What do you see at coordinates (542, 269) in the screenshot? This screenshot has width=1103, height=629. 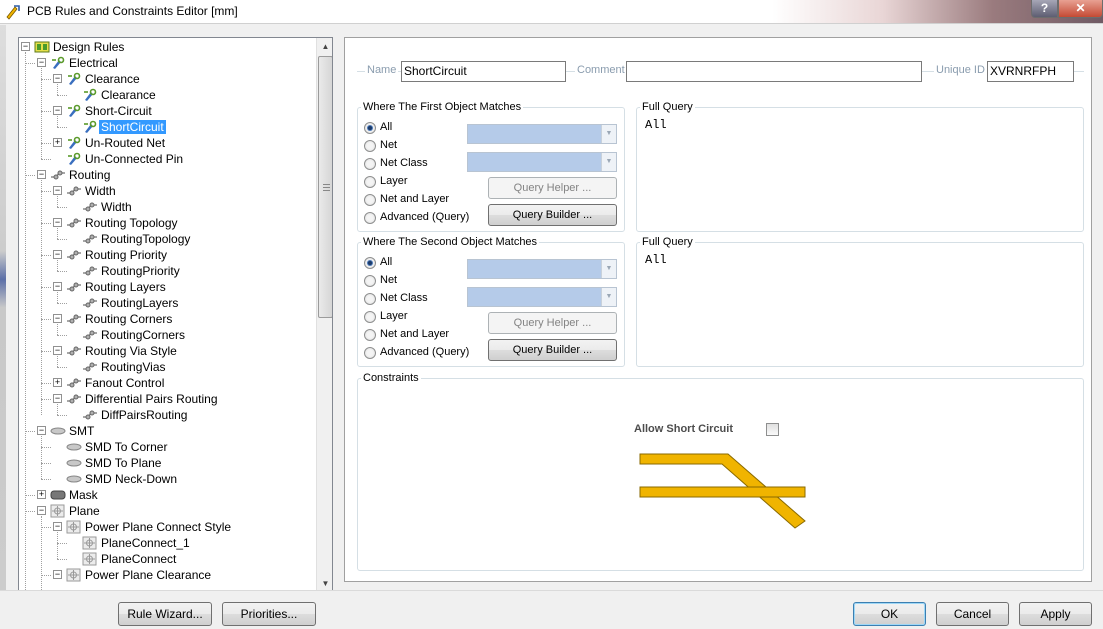 I see `second-net-combo: ▼` at bounding box center [542, 269].